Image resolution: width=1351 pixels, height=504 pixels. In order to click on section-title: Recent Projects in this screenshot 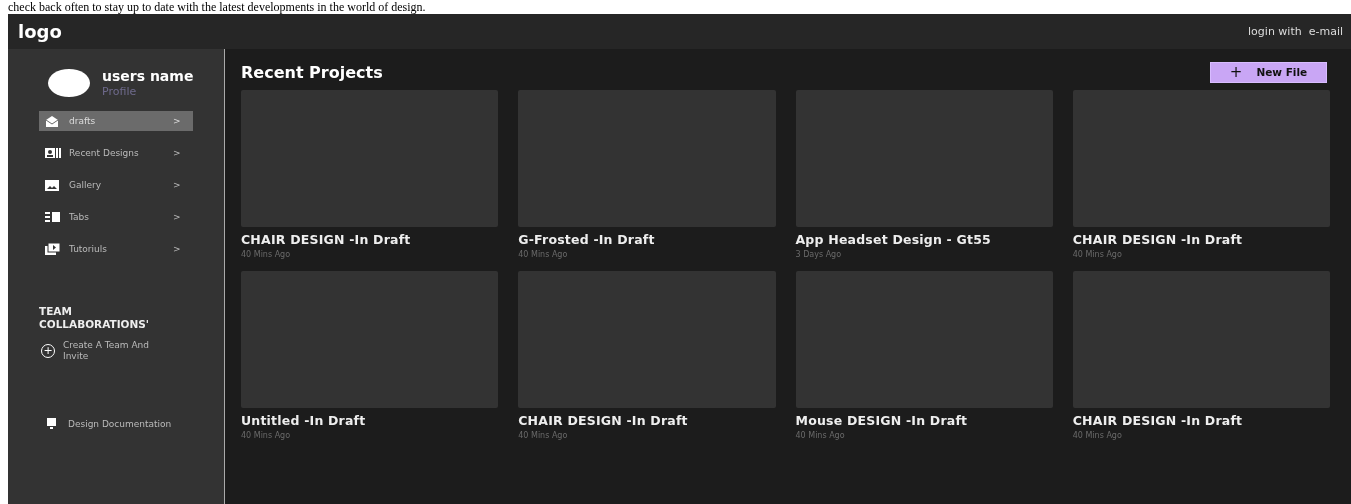, I will do `click(312, 72)`.